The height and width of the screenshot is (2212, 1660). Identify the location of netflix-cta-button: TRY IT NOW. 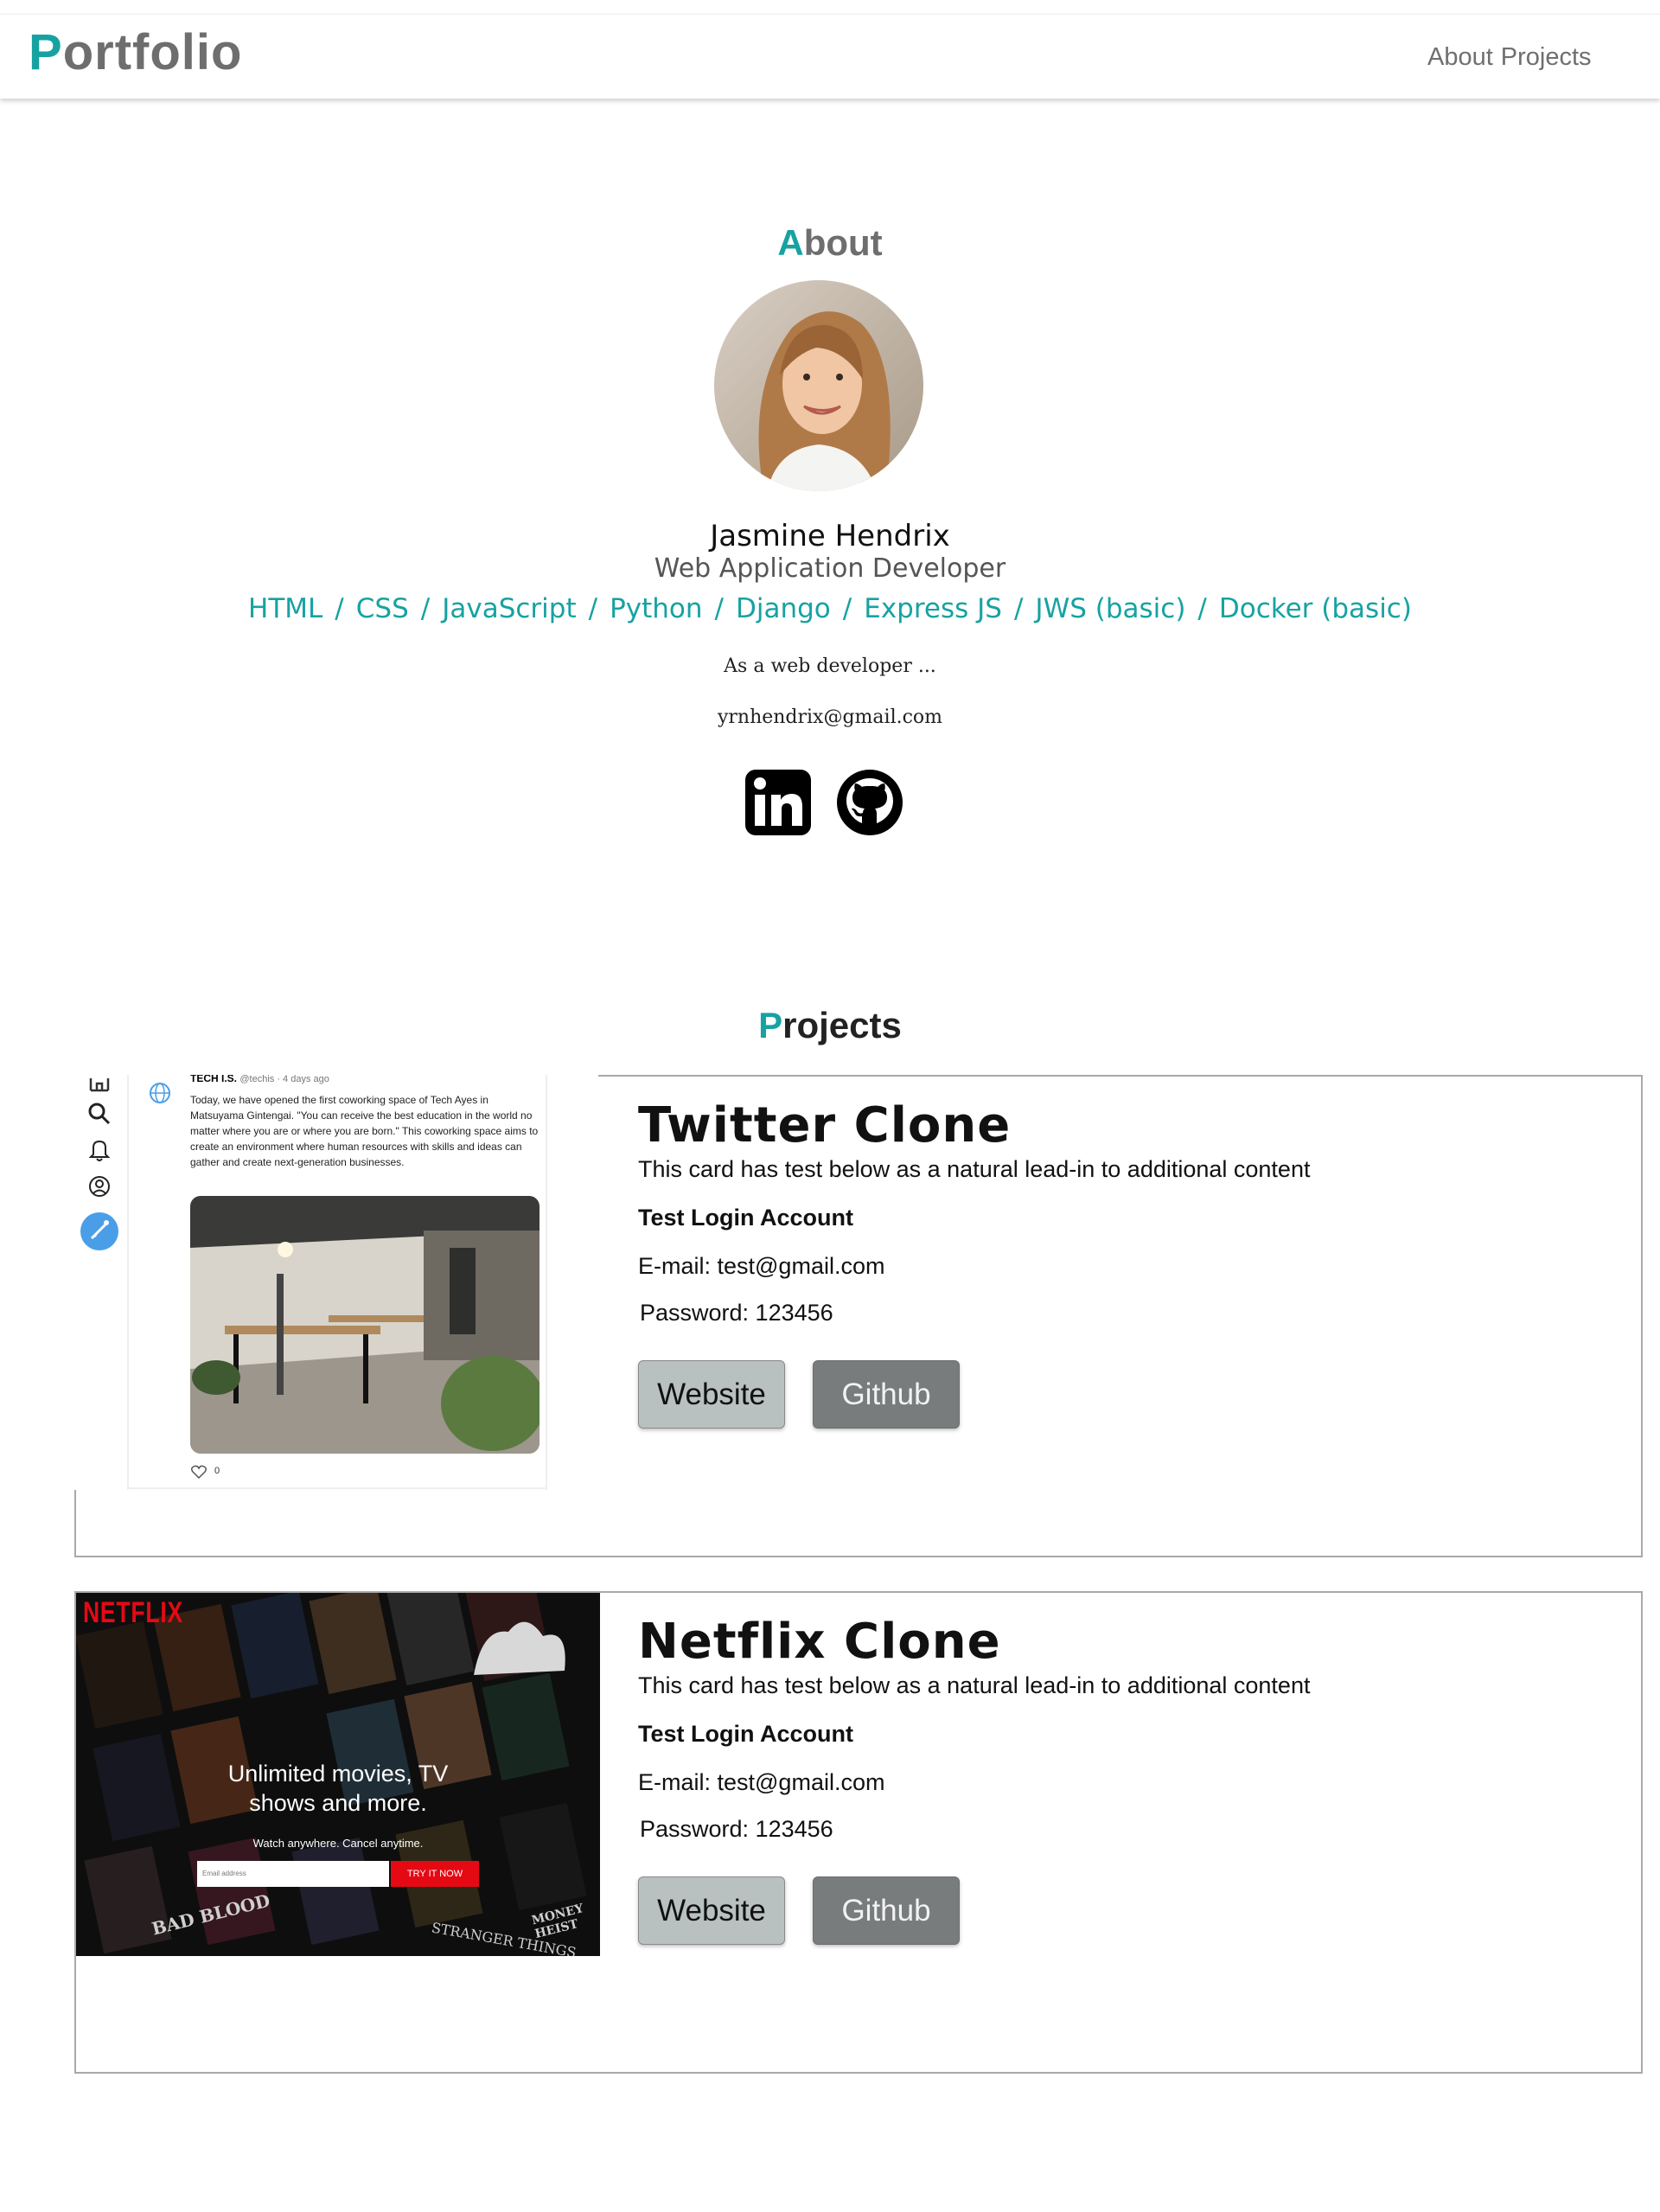
(435, 1874).